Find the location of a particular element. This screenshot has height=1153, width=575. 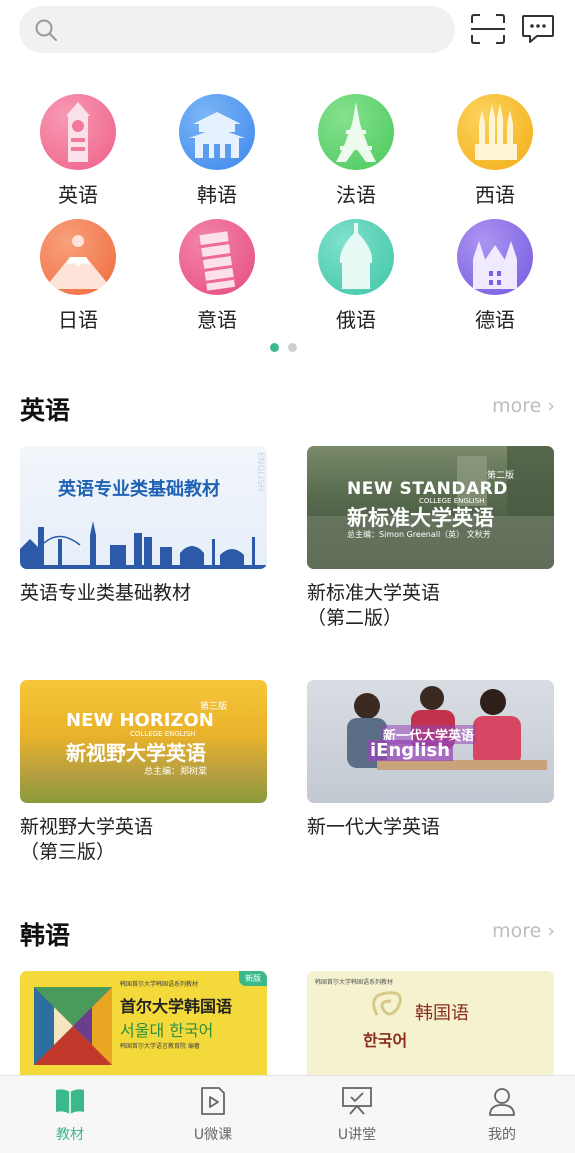

cover-korean-title: 서울대 한국어 is located at coordinates (167, 1030).